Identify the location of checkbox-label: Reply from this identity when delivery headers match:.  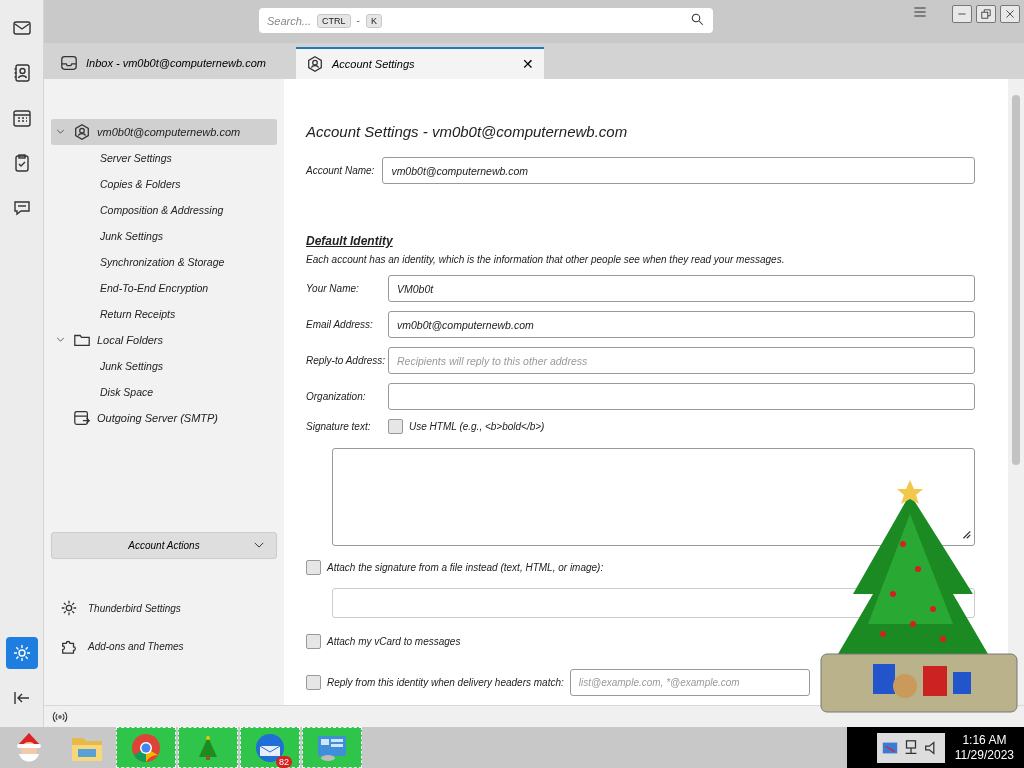
(445, 682).